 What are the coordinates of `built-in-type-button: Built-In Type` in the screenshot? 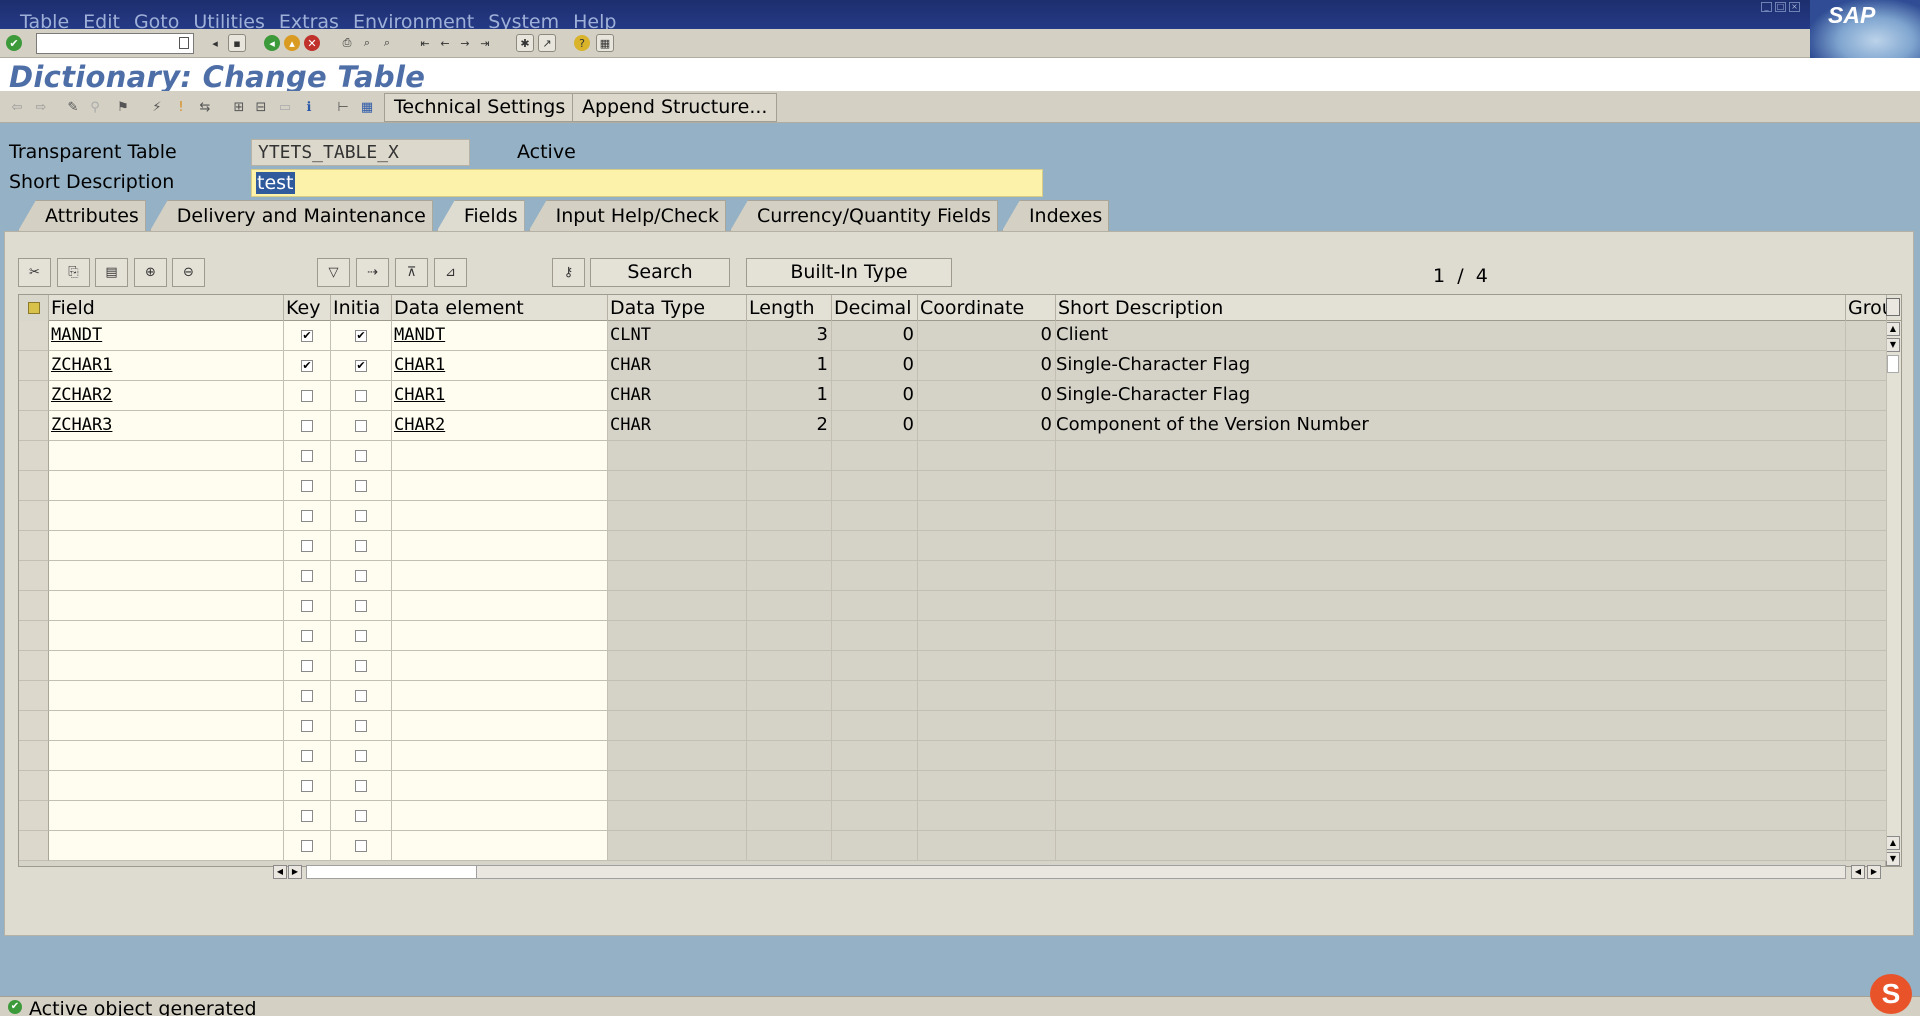 It's located at (849, 272).